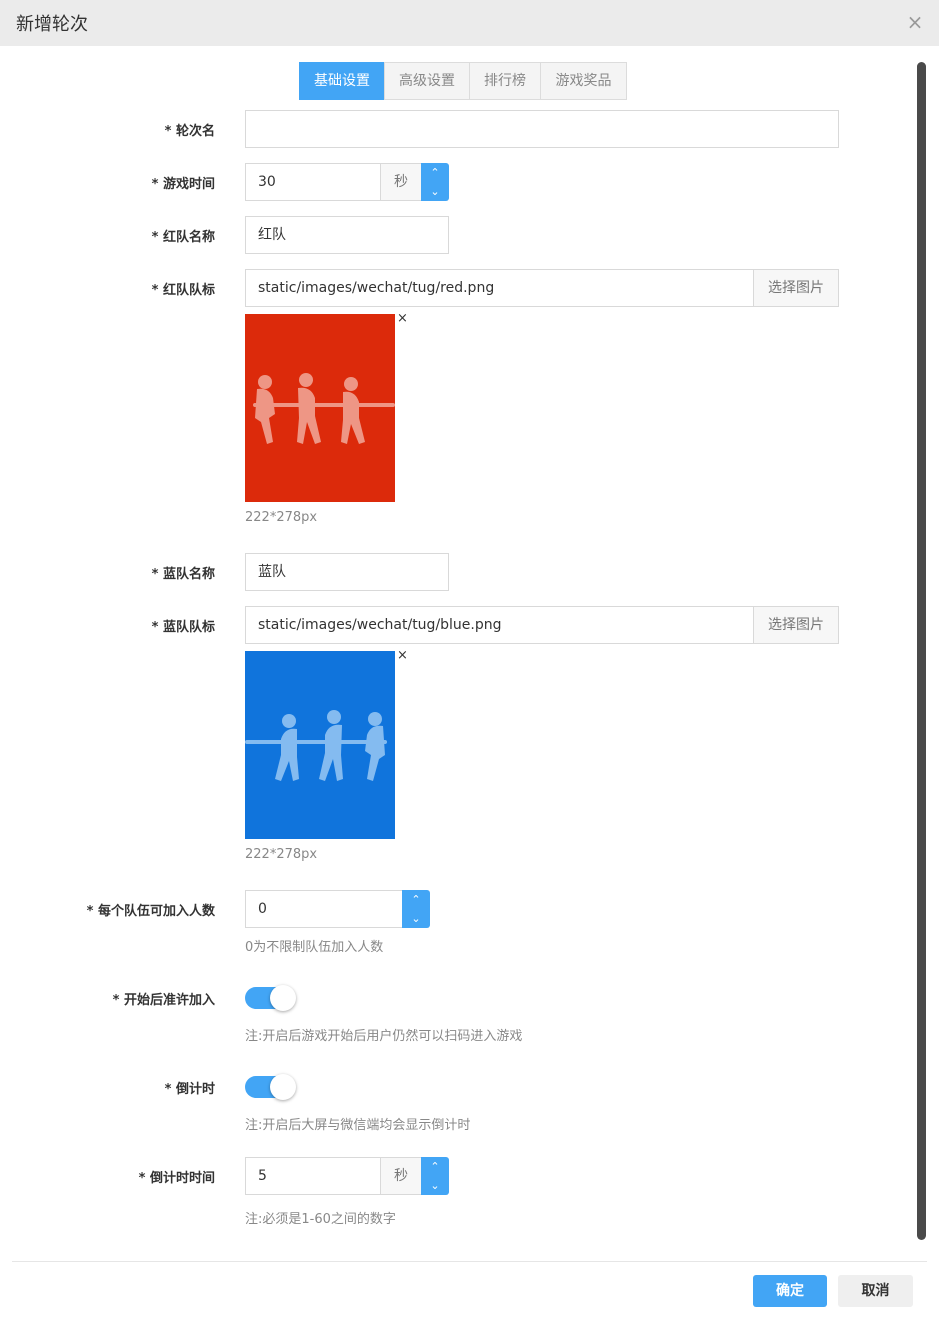  What do you see at coordinates (313, 1176) in the screenshot?
I see `countdown-time-input: 5` at bounding box center [313, 1176].